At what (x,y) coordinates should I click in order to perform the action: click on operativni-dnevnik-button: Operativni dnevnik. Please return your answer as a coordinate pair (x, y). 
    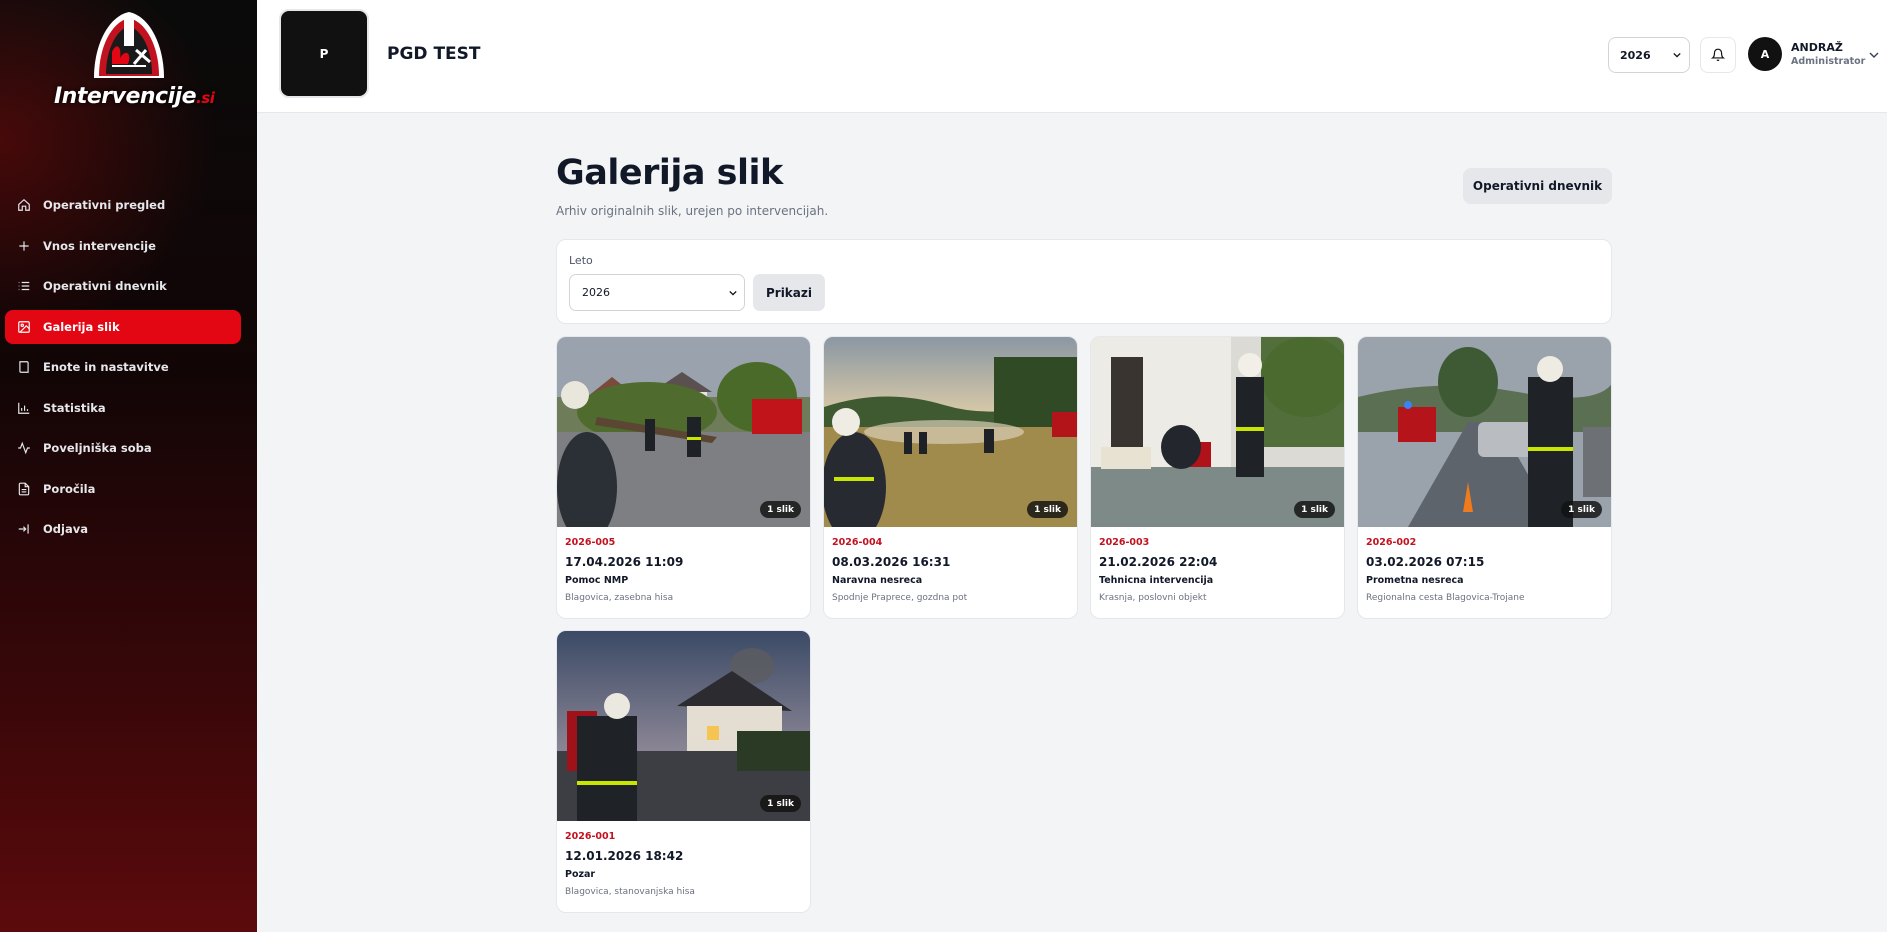
    Looking at the image, I should click on (1537, 186).